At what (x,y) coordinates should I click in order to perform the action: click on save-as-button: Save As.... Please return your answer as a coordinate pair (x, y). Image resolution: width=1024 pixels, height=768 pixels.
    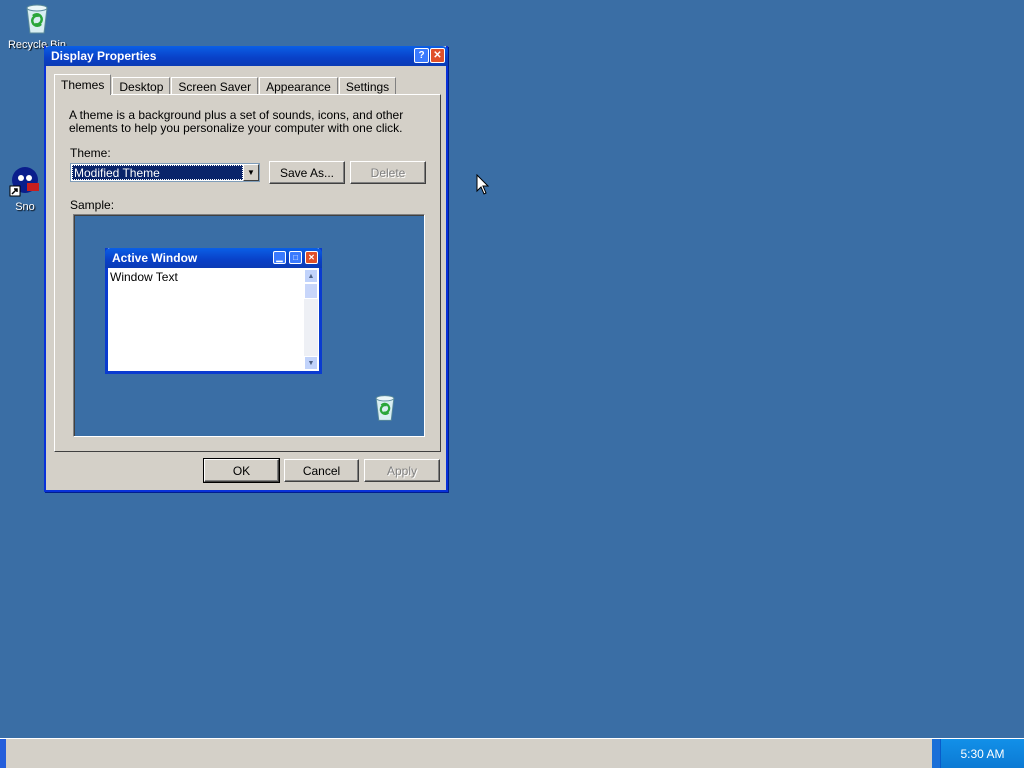
    Looking at the image, I should click on (307, 172).